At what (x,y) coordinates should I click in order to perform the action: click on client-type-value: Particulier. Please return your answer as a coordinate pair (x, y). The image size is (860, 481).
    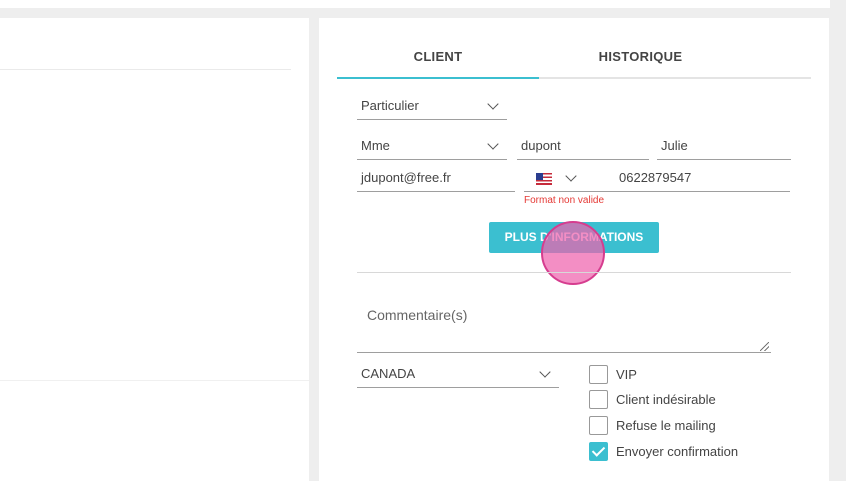
    Looking at the image, I should click on (390, 105).